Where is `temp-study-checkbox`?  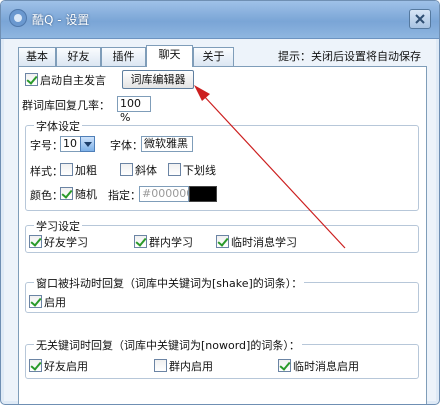 temp-study-checkbox is located at coordinates (222, 241).